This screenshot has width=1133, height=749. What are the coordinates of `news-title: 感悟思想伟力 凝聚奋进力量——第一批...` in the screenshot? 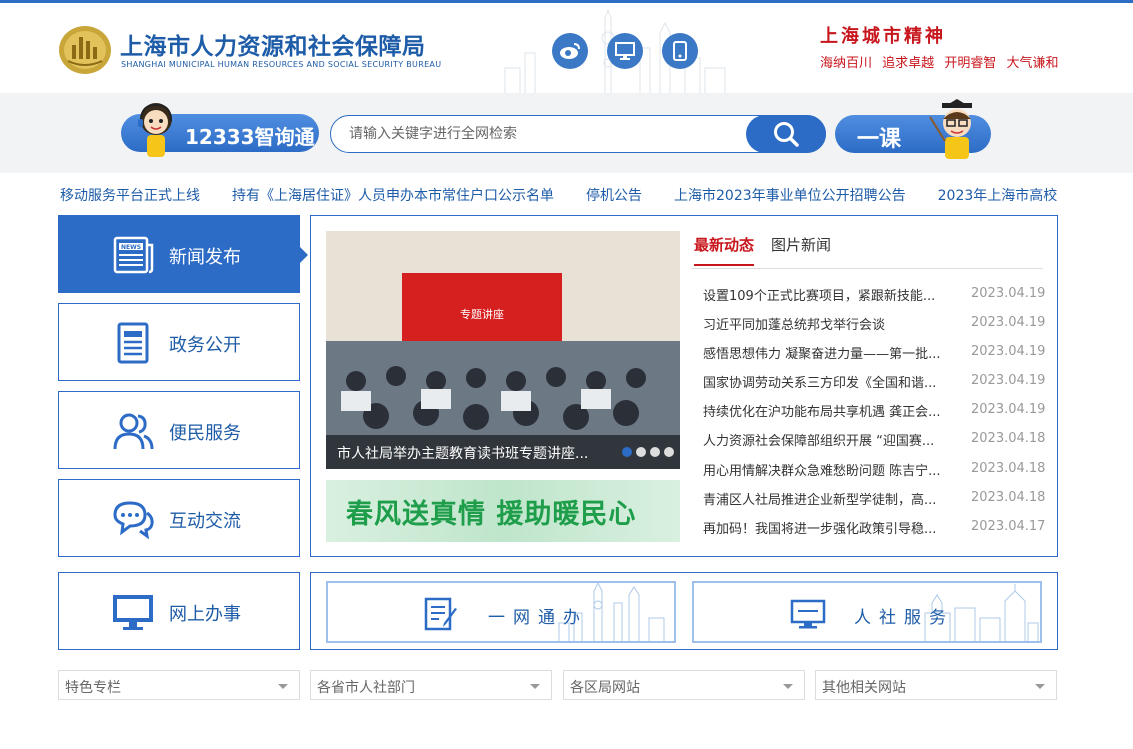 It's located at (832, 352).